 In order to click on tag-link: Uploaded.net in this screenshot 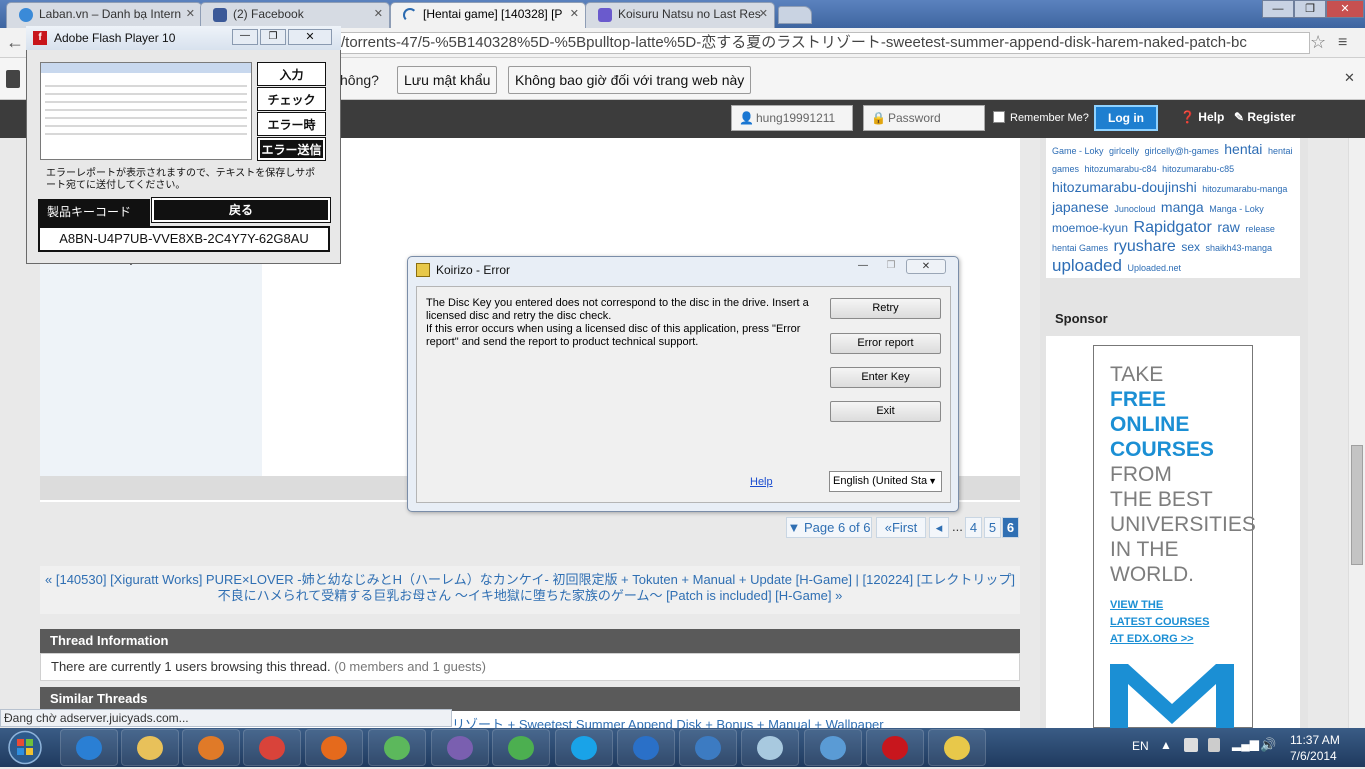, I will do `click(1154, 268)`.